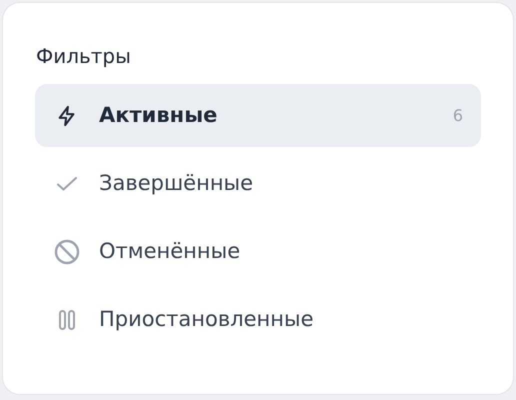 The width and height of the screenshot is (516, 400). Describe the element at coordinates (67, 184) in the screenshot. I see `checkmark-icon` at that location.